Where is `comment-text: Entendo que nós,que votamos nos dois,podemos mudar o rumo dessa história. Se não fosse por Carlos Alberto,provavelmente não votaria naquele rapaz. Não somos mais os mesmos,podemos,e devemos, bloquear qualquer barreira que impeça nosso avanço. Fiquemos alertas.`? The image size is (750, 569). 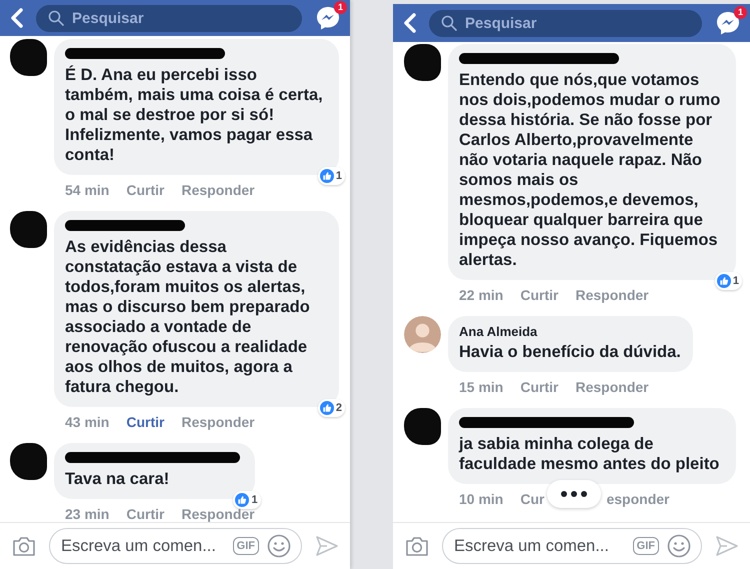 comment-text: Entendo que nós,que votamos nos dois,podemos mudar o rumo dessa história. Se não fosse por Carlos Alberto,provavelmente não votaria naquele rapaz. Não somos mais os mesmos,podemos,e devemos, bloquear qualquer barreira que impeça nosso avanço. Fiquemos alertas. is located at coordinates (590, 170).